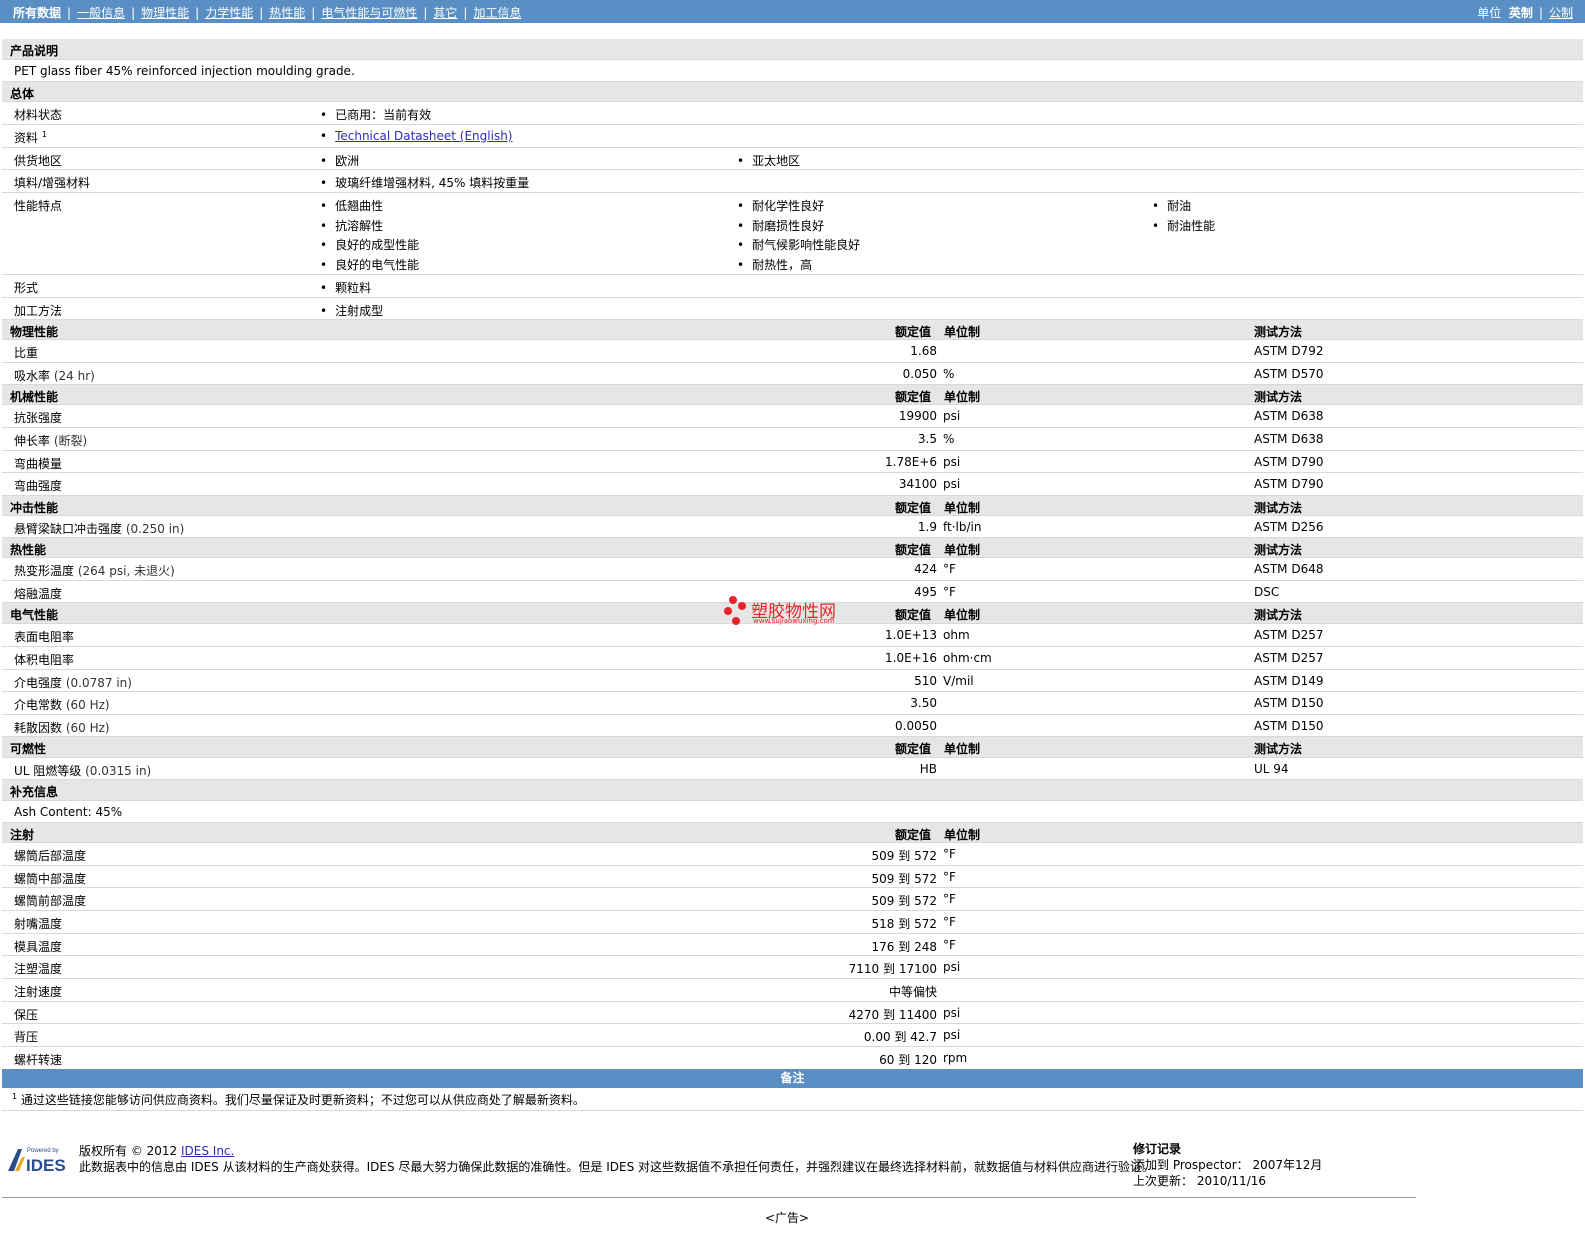  I want to click on test-method: ASTM D570, so click(1289, 374).